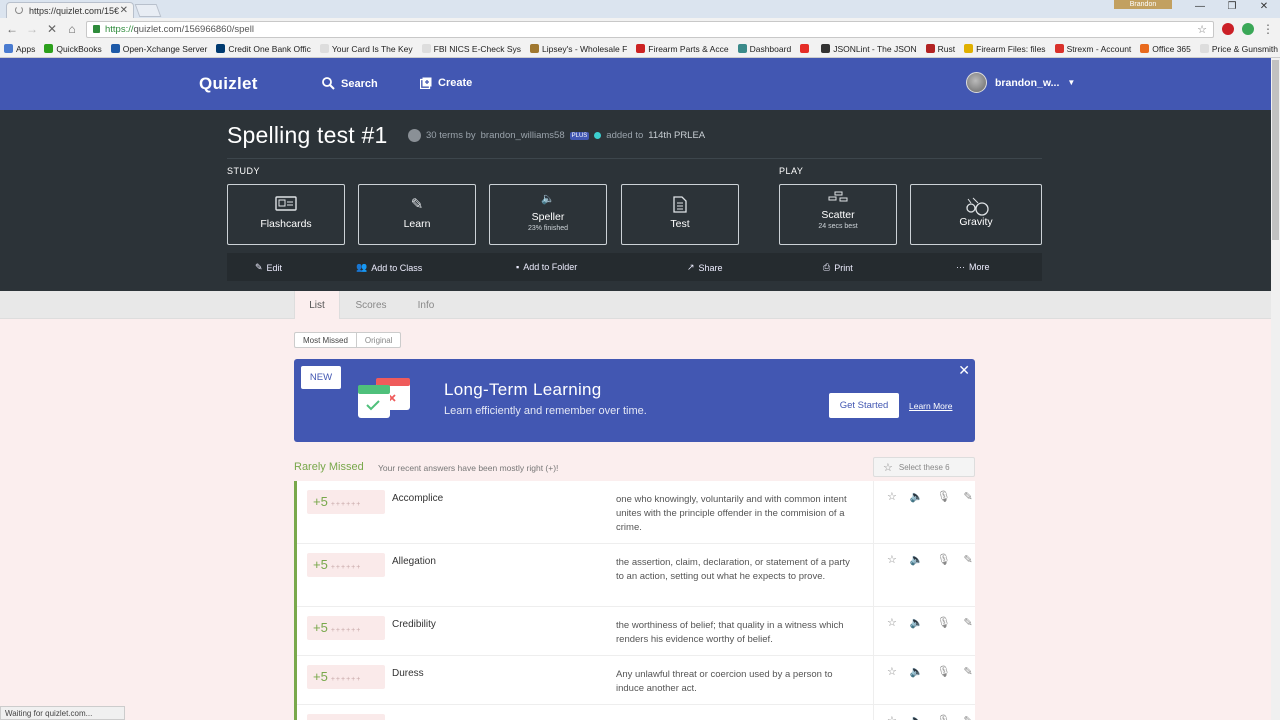  I want to click on print-label: Print, so click(843, 267).